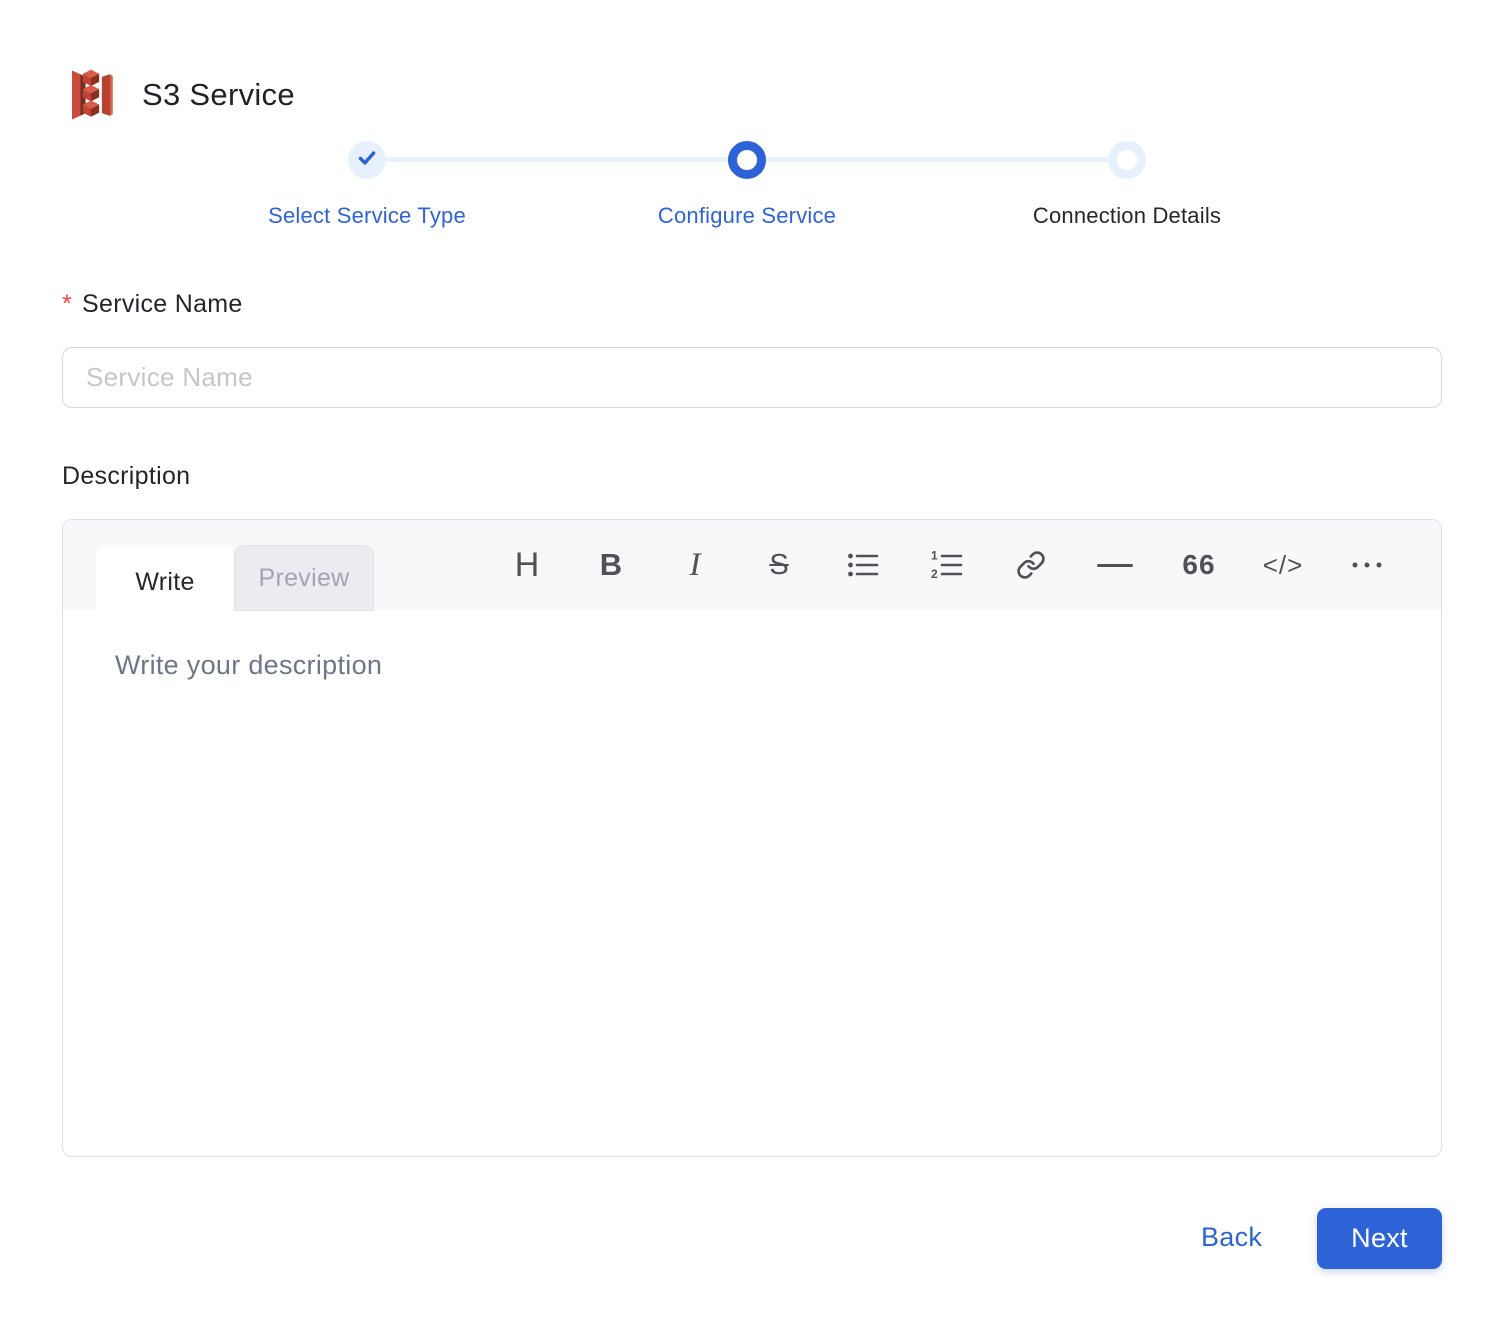  What do you see at coordinates (1127, 215) in the screenshot?
I see `step-label: Connection Details` at bounding box center [1127, 215].